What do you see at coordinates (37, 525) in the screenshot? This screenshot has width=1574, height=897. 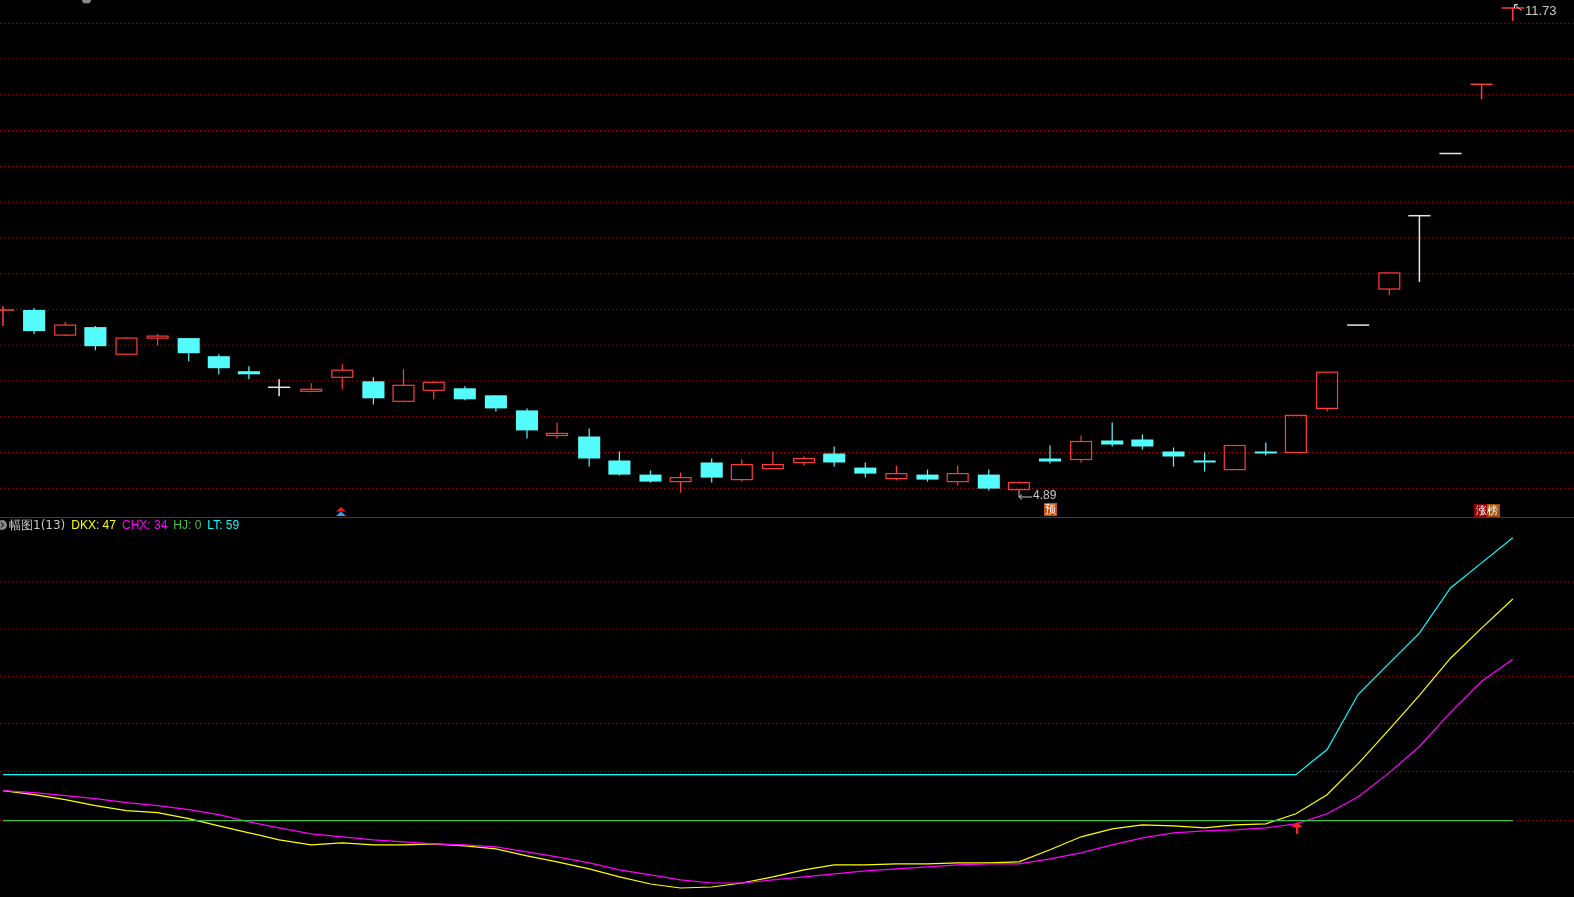 I see `indicator-title: 幅图1(13)` at bounding box center [37, 525].